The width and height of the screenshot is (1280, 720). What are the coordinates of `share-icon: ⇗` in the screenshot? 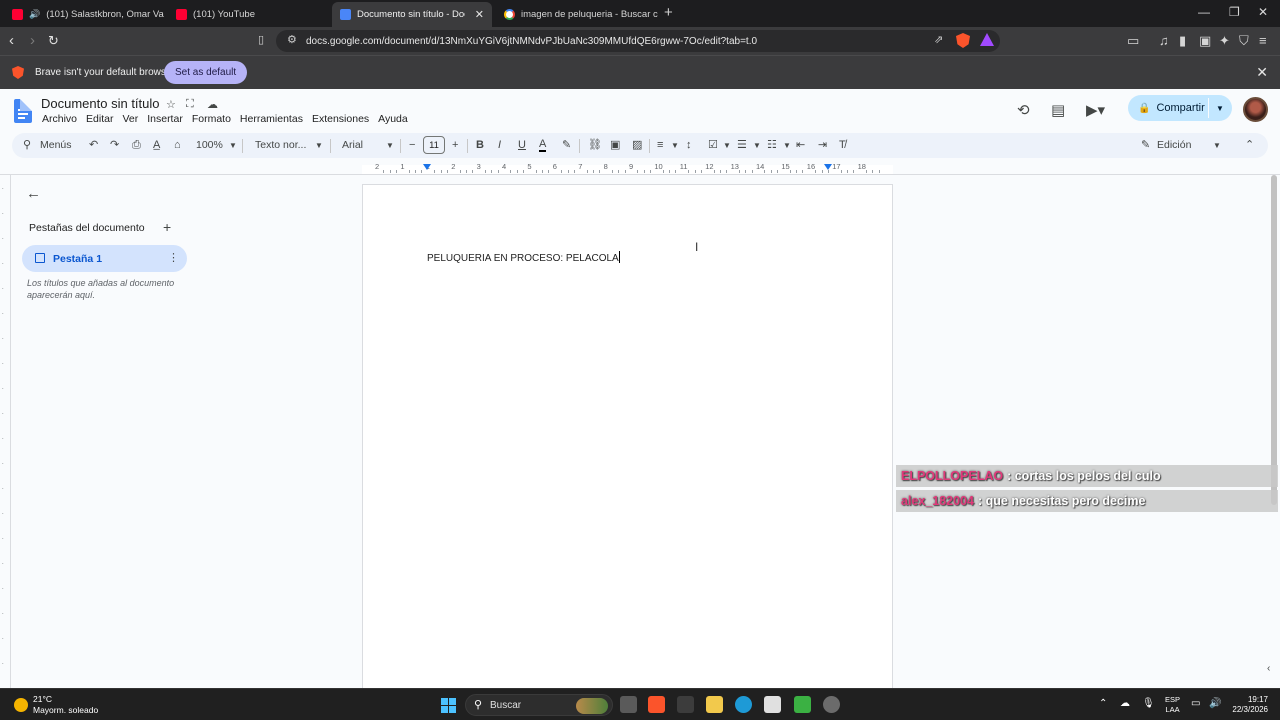 It's located at (938, 39).